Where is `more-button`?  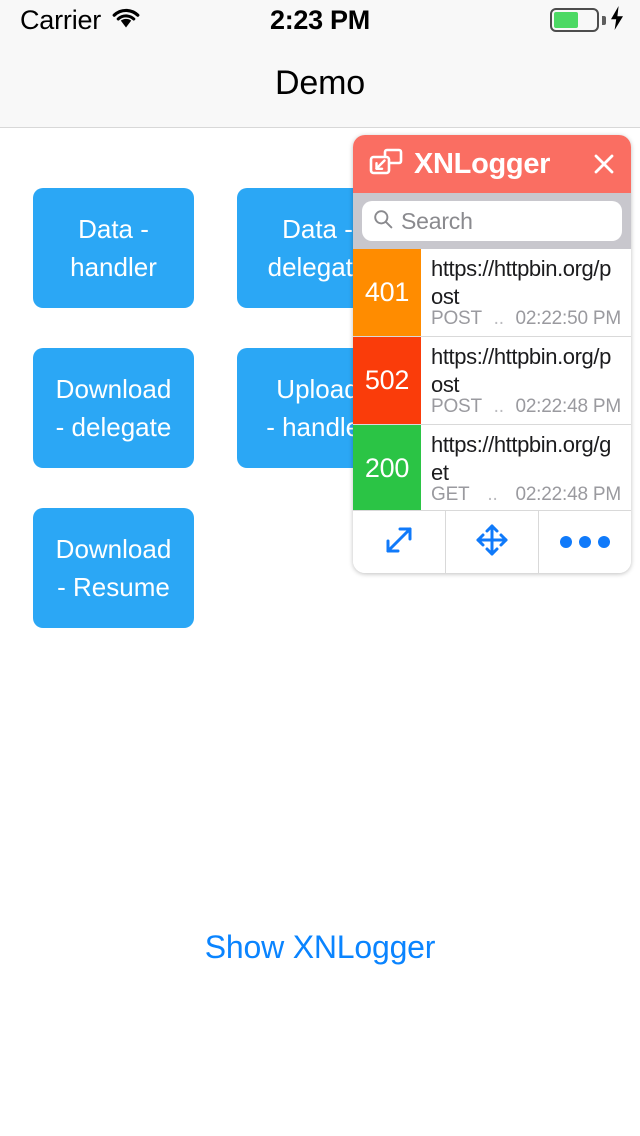 more-button is located at coordinates (584, 542).